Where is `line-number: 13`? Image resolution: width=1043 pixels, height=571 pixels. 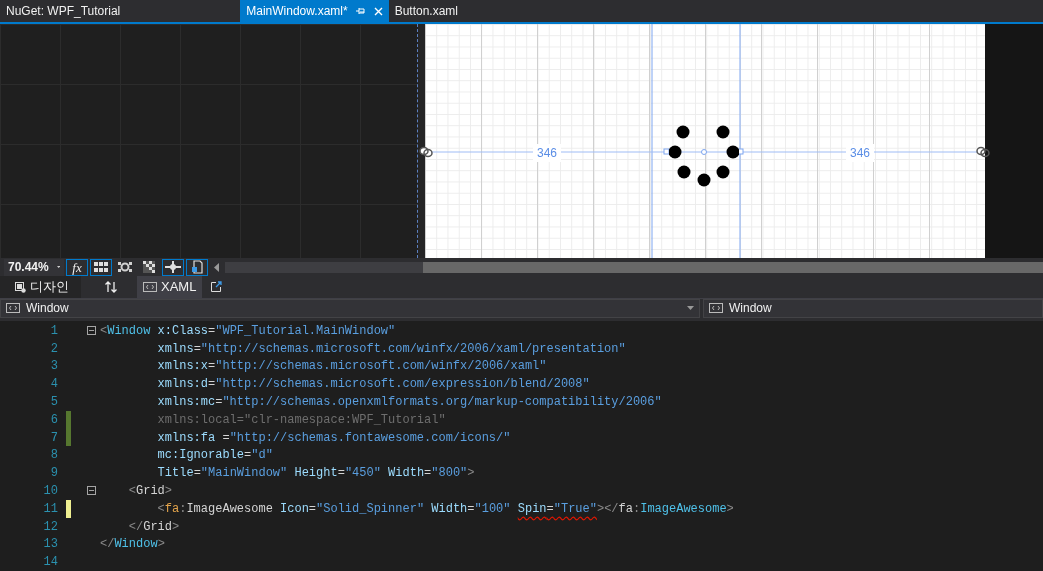
line-number: 13 is located at coordinates (50, 545).